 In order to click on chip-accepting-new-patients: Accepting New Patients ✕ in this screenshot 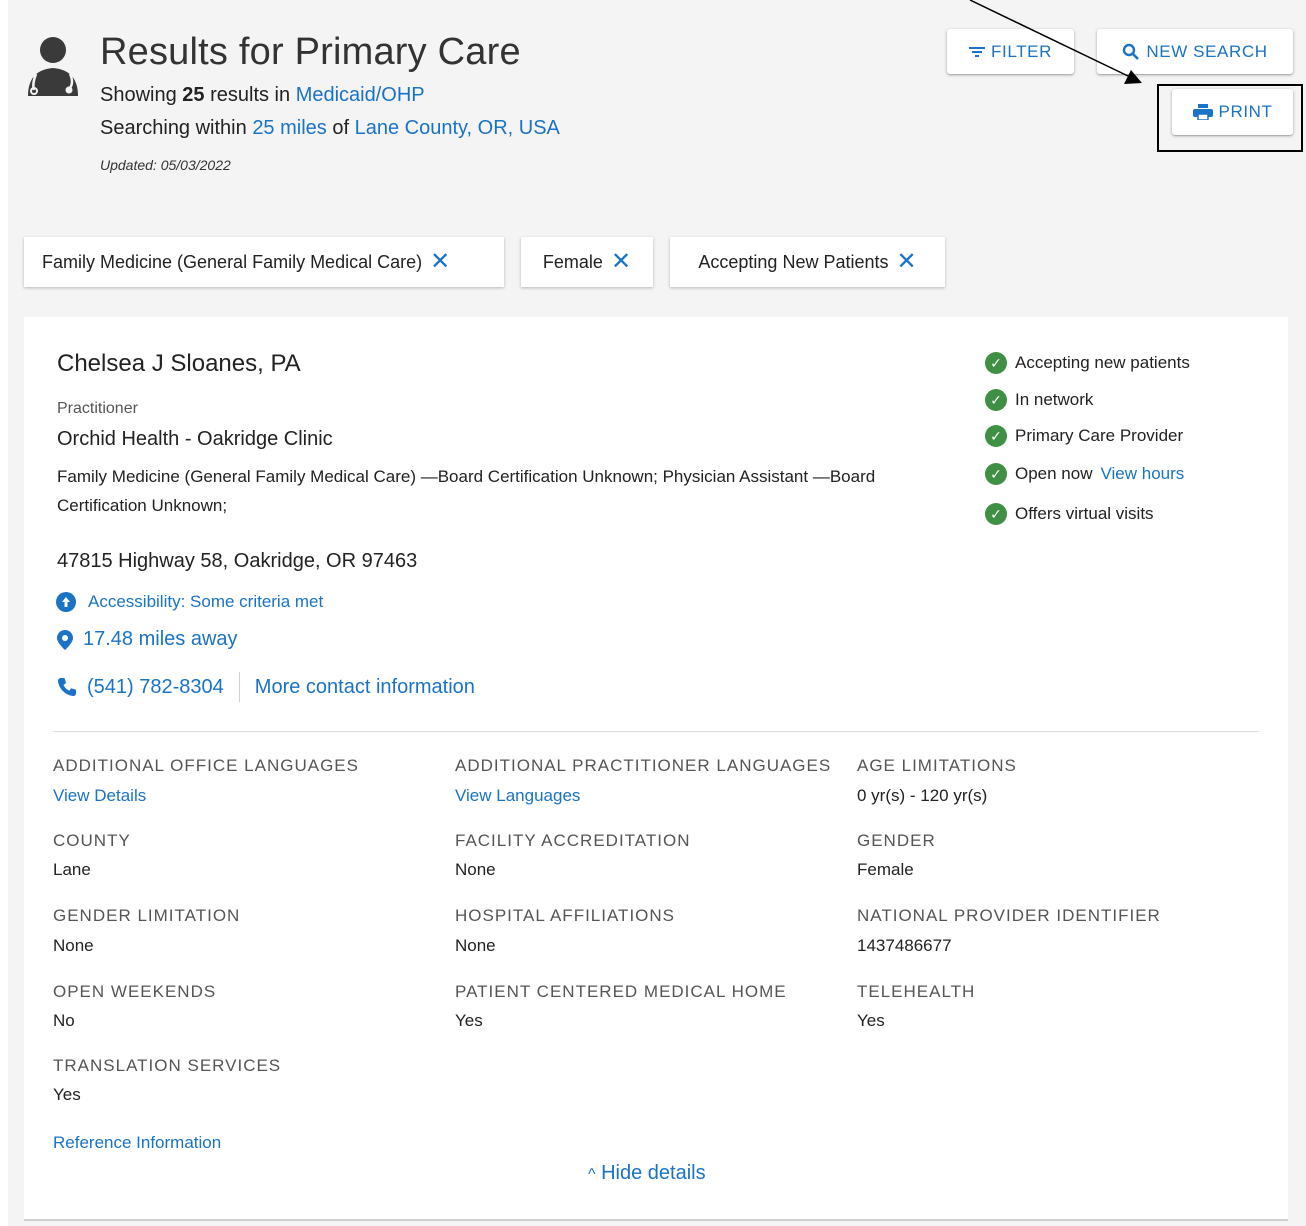, I will do `click(807, 262)`.